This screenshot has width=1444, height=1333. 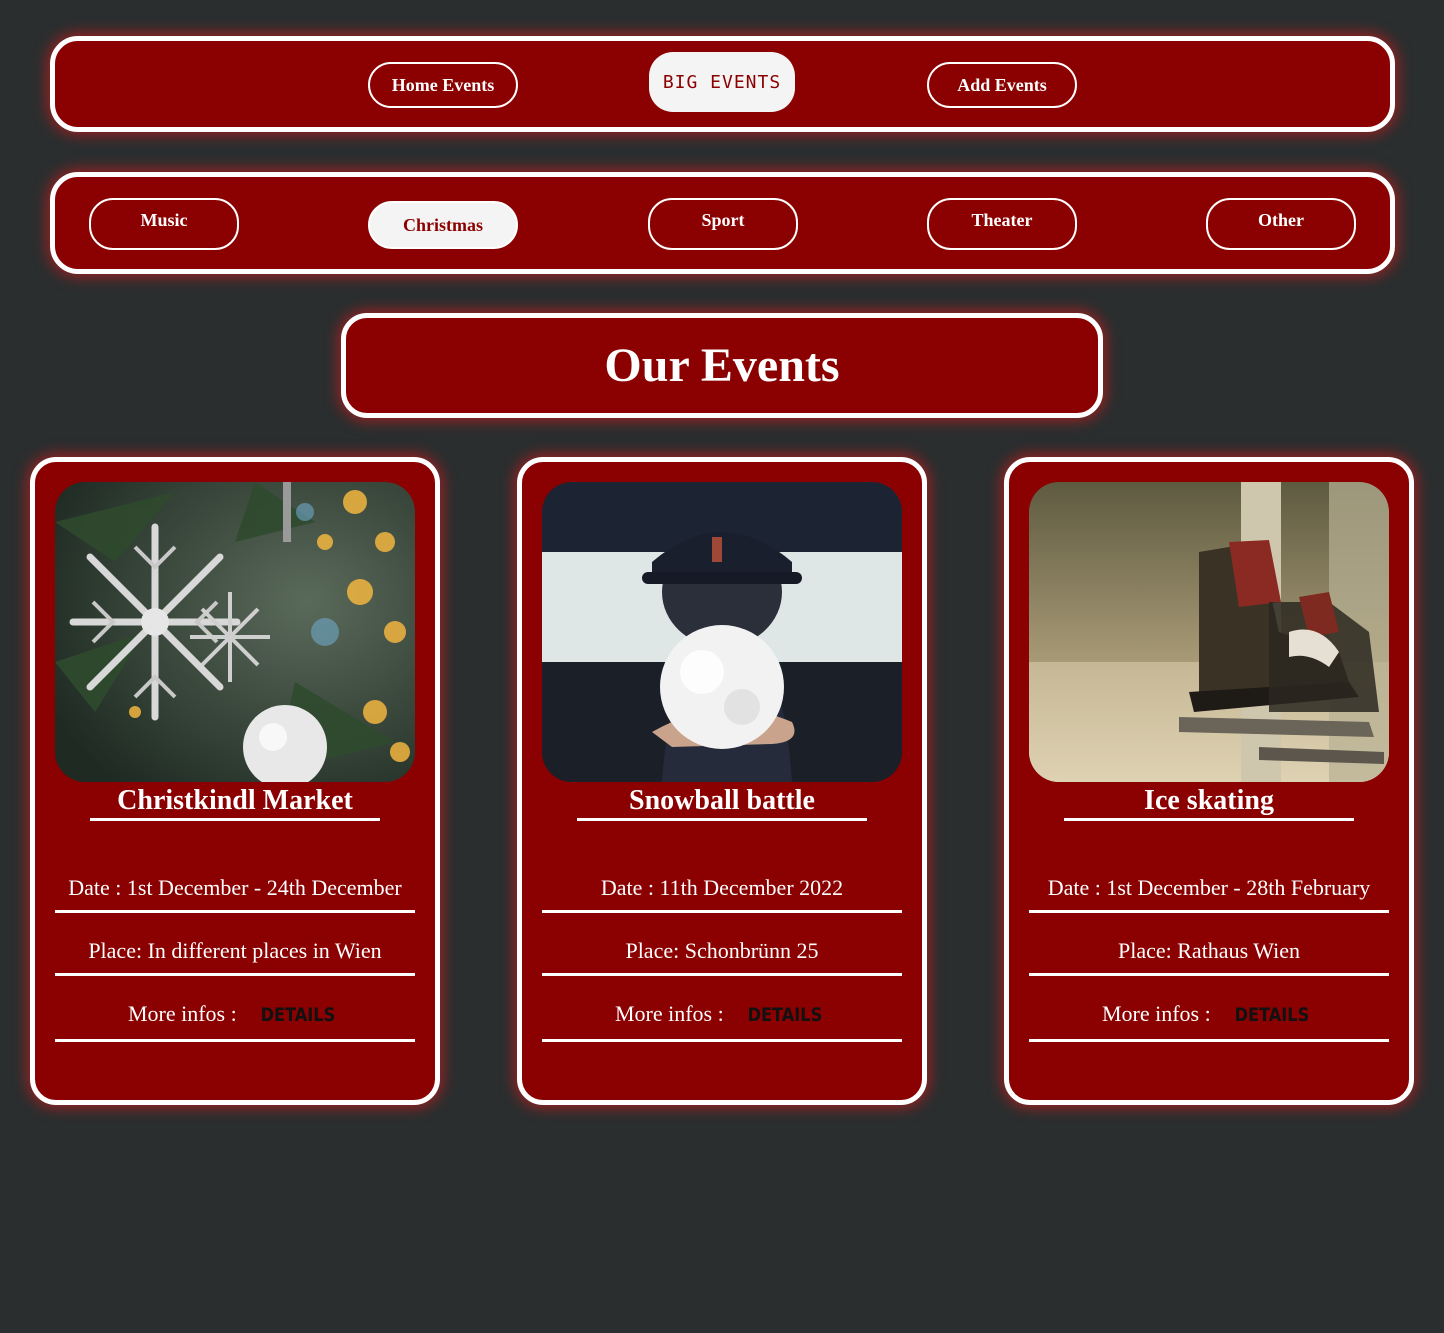 What do you see at coordinates (235, 632) in the screenshot?
I see `christmas-ornament-image` at bounding box center [235, 632].